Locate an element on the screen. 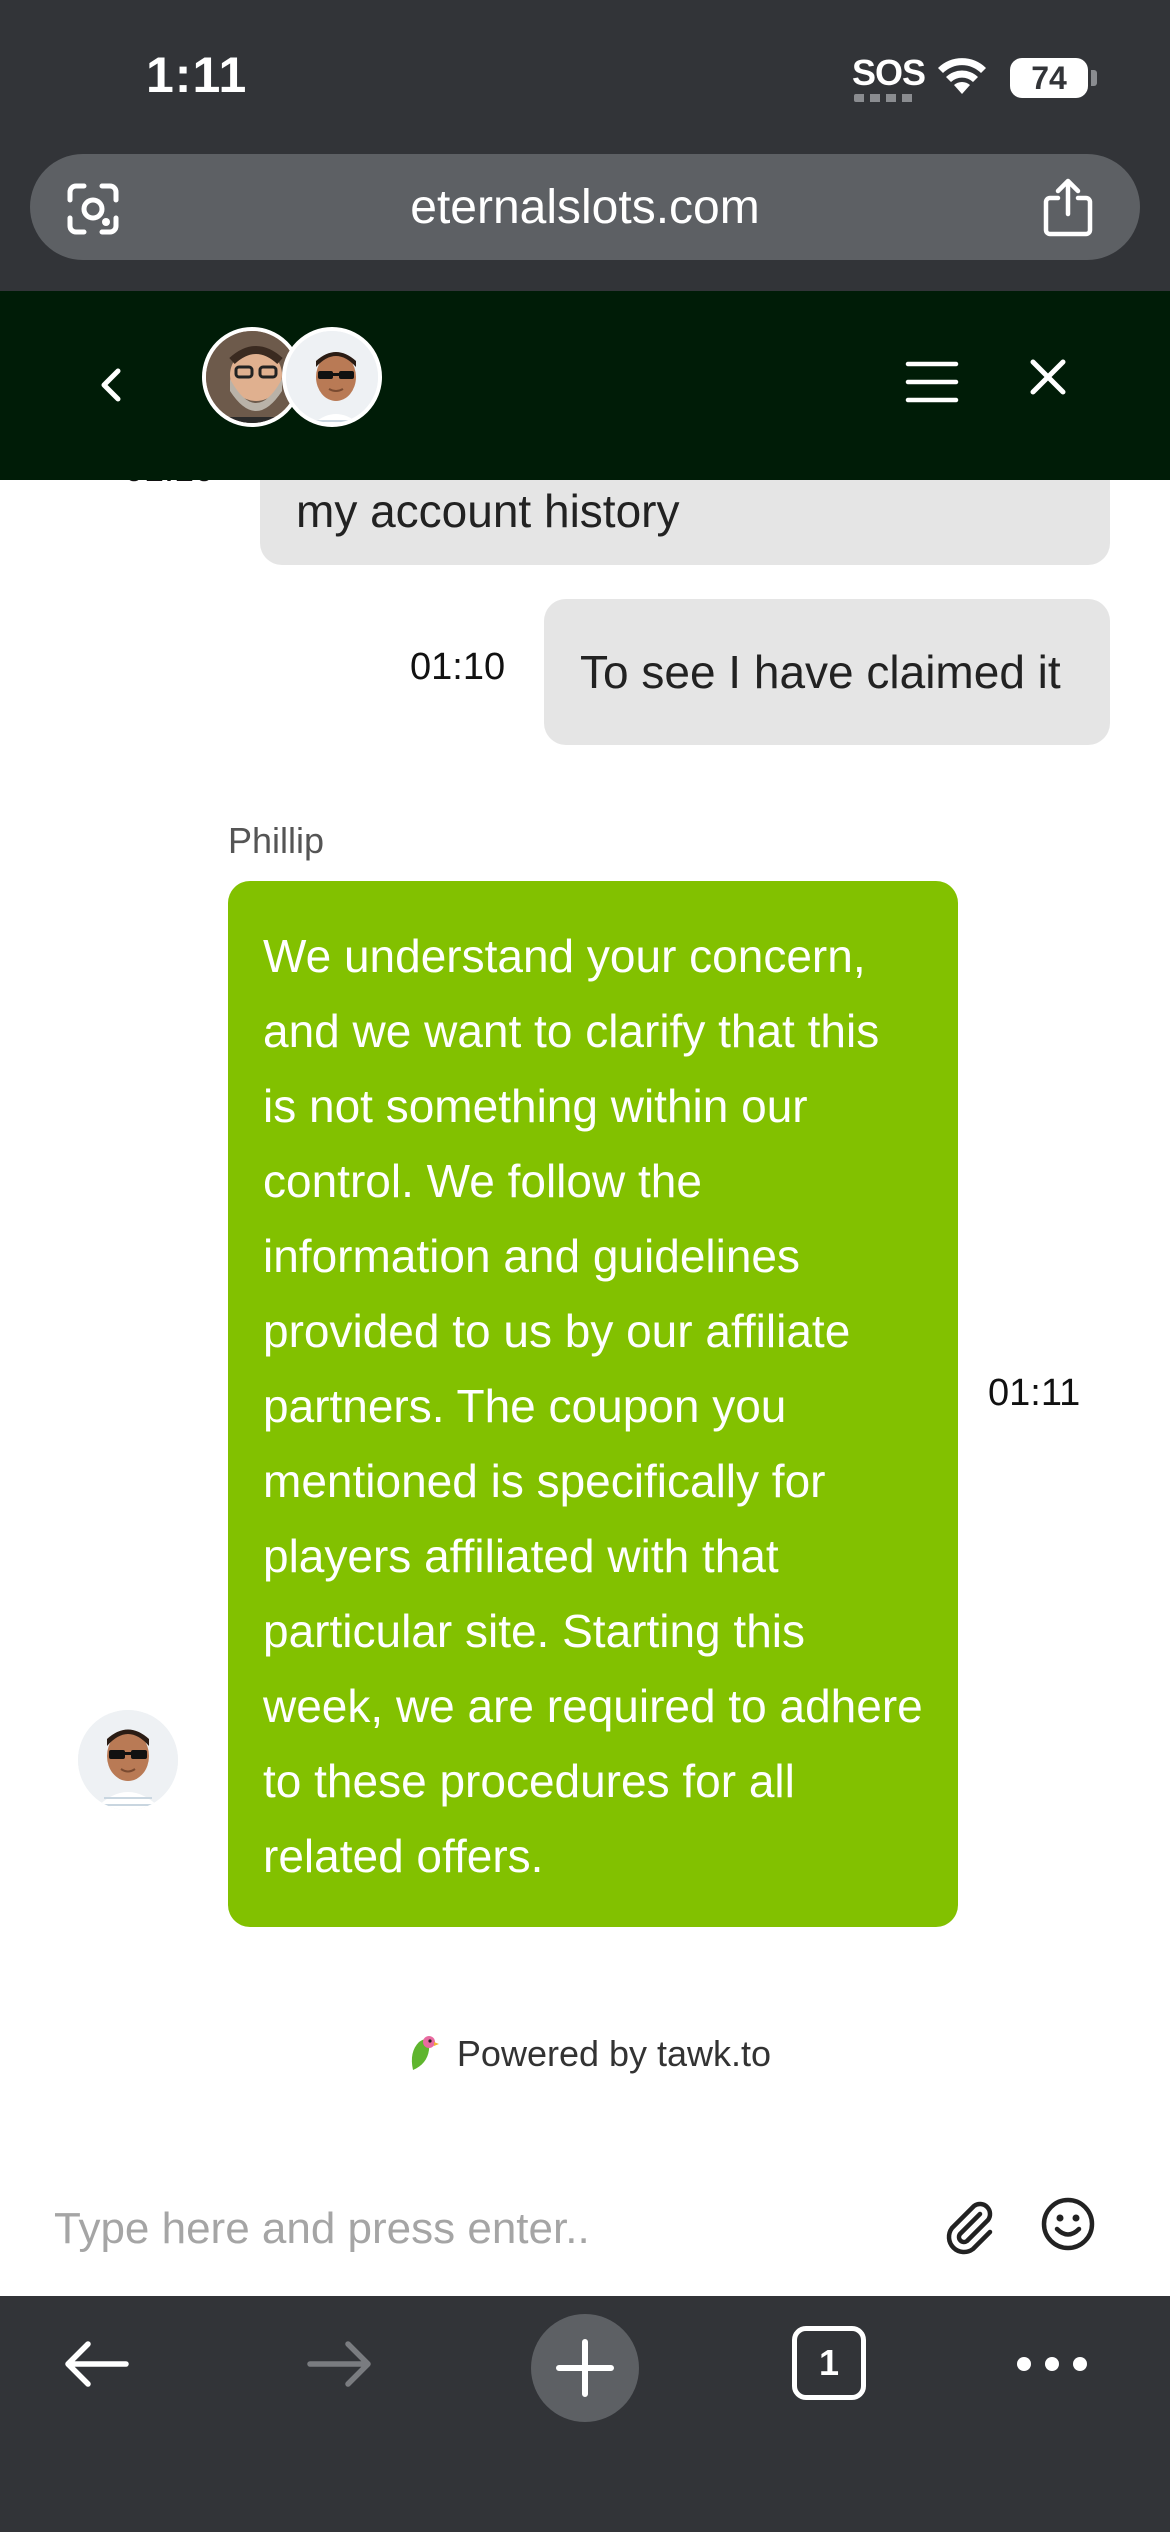 Image resolution: width=1170 pixels, height=2532 pixels. arrow-left-icon is located at coordinates (96, 2364).